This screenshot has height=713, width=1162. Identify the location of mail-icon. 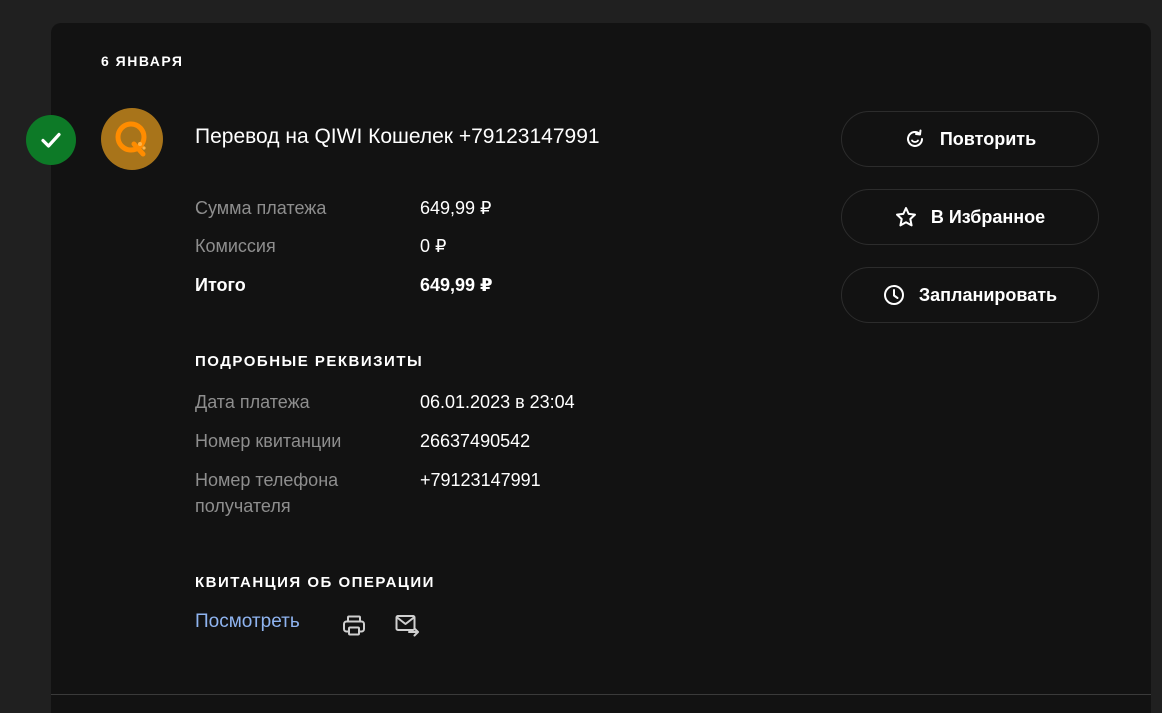
(408, 625).